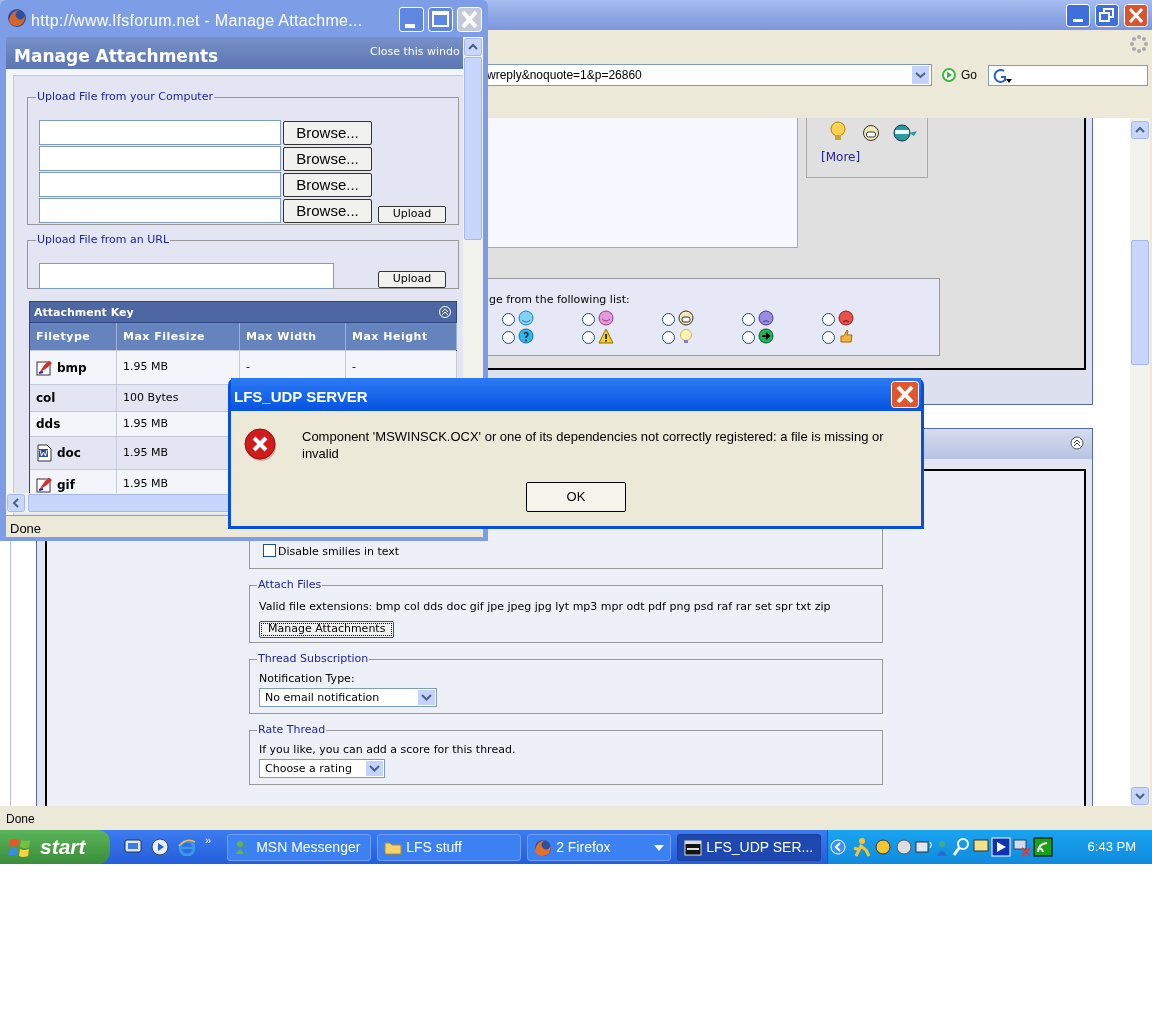 The image size is (1152, 1024). I want to click on vertical-scrollbar, so click(1140, 462).